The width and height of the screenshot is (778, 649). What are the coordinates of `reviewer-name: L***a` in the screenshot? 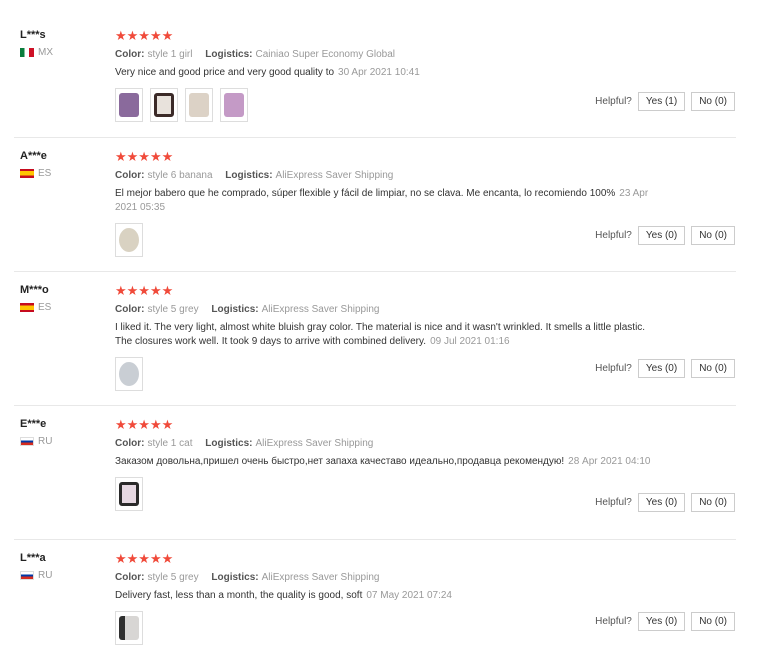 It's located at (33, 558).